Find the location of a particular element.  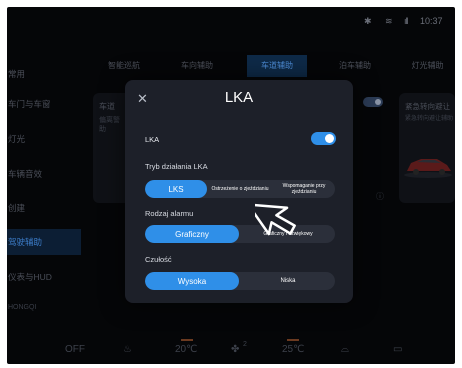

lka-toggle is located at coordinates (323, 138).